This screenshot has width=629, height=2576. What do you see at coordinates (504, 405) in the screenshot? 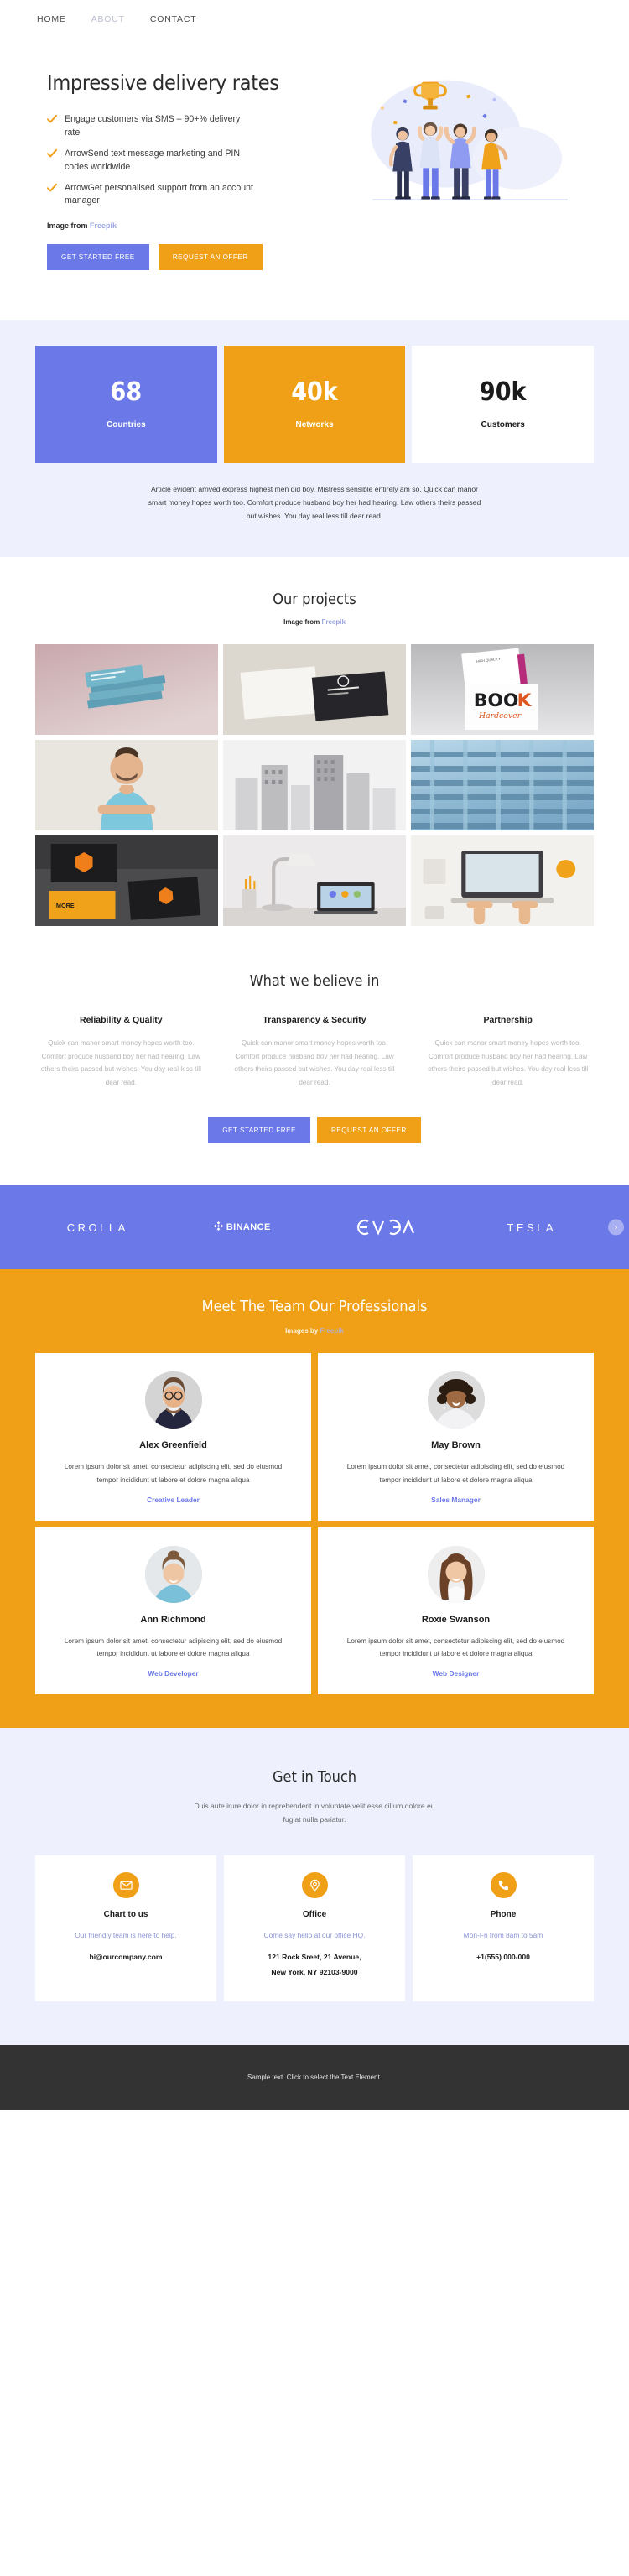
I see `stat-card-customers: 90k Customers` at bounding box center [504, 405].